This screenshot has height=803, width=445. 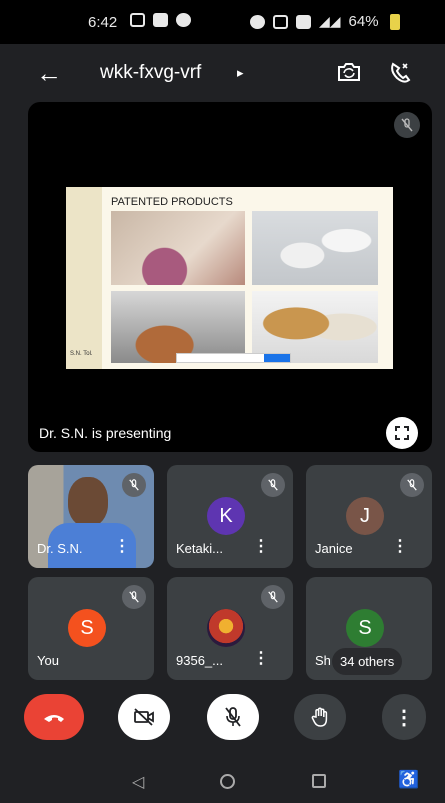 I want to click on back-arrow-icon: ←, so click(x=49, y=73).